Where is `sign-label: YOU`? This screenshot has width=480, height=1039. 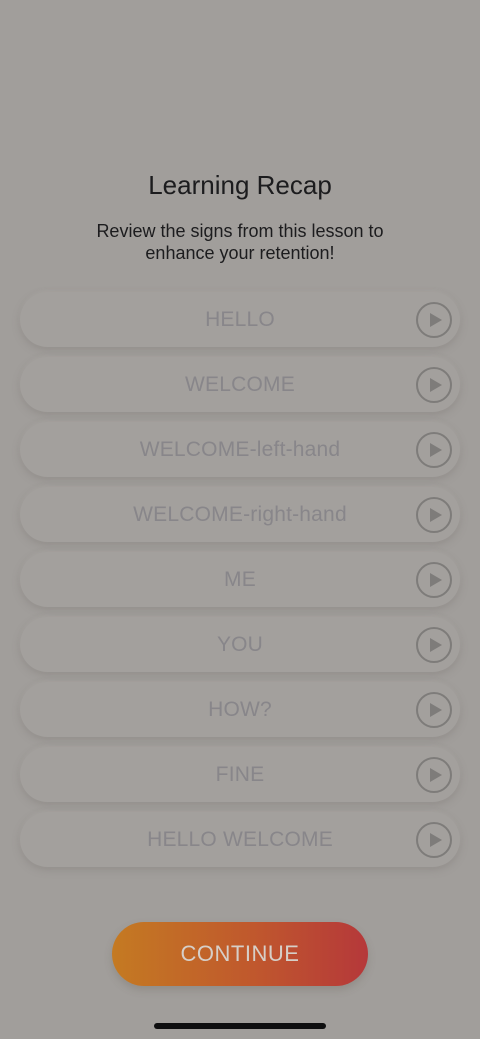 sign-label: YOU is located at coordinates (240, 644).